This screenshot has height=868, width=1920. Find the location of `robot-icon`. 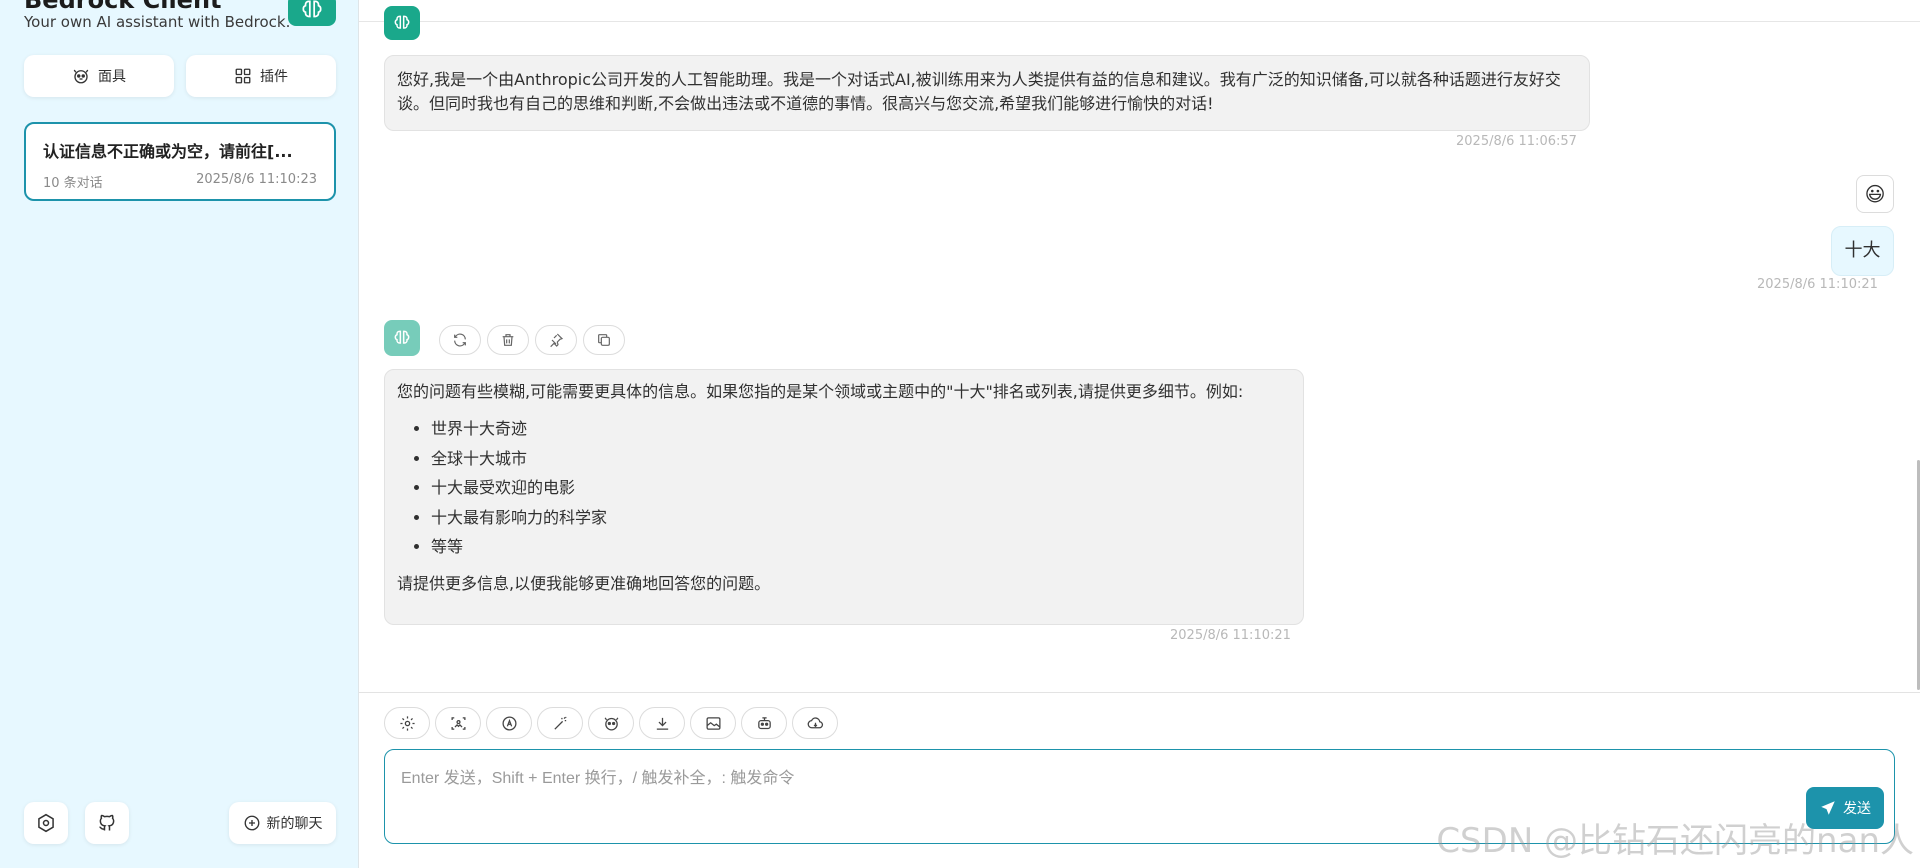

robot-icon is located at coordinates (764, 723).